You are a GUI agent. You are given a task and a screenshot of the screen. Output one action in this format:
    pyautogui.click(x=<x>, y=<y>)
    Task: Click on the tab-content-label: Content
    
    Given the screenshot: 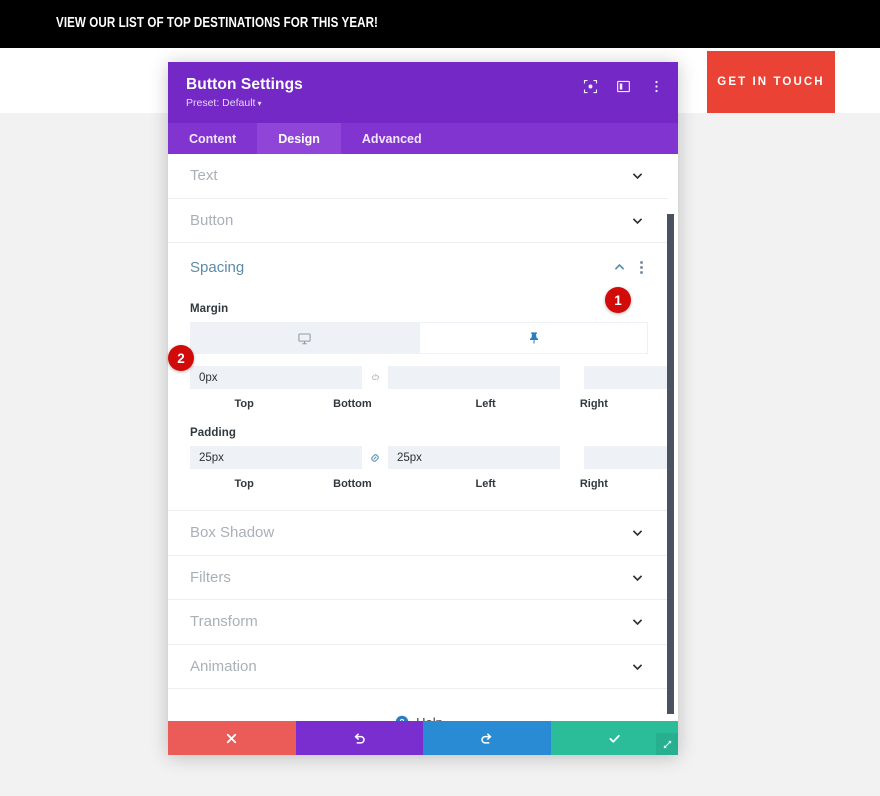 What is the action you would take?
    pyautogui.click(x=213, y=138)
    